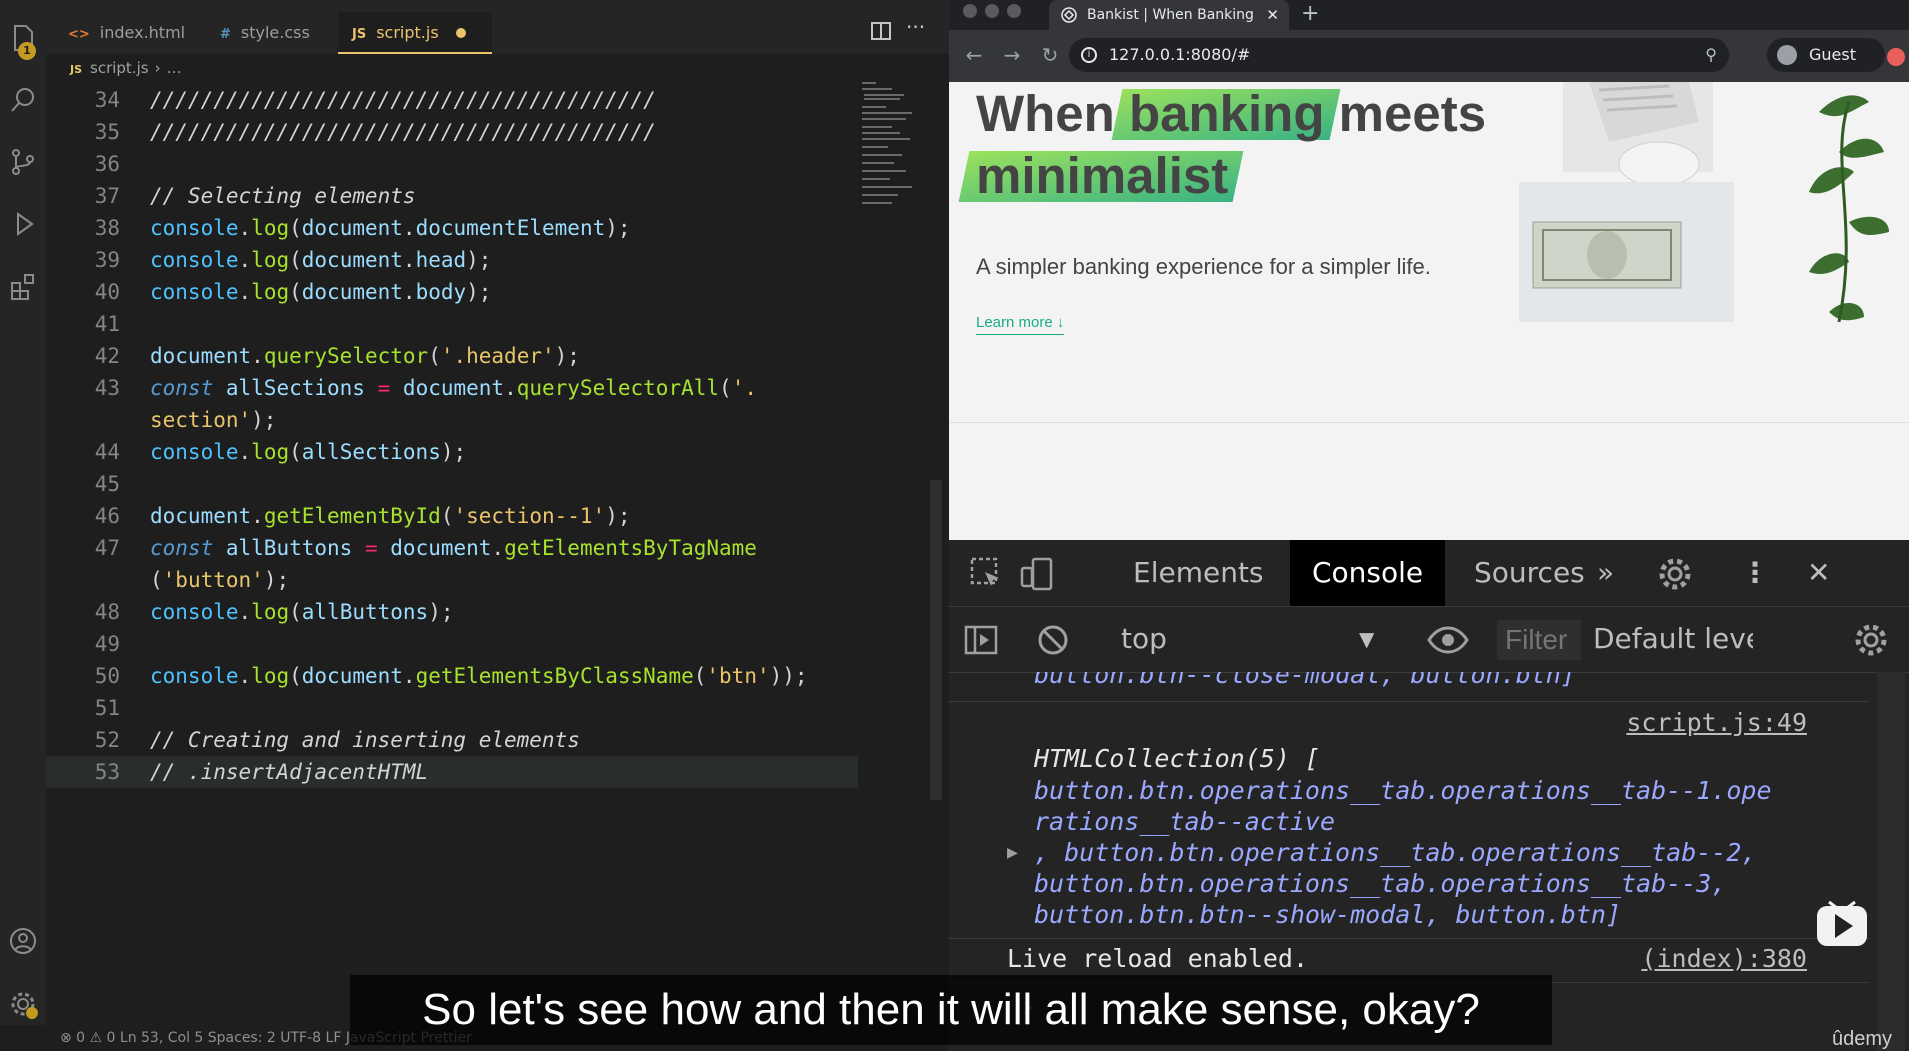  I want to click on collection-header: HTMLCollection(5) [, so click(1177, 758).